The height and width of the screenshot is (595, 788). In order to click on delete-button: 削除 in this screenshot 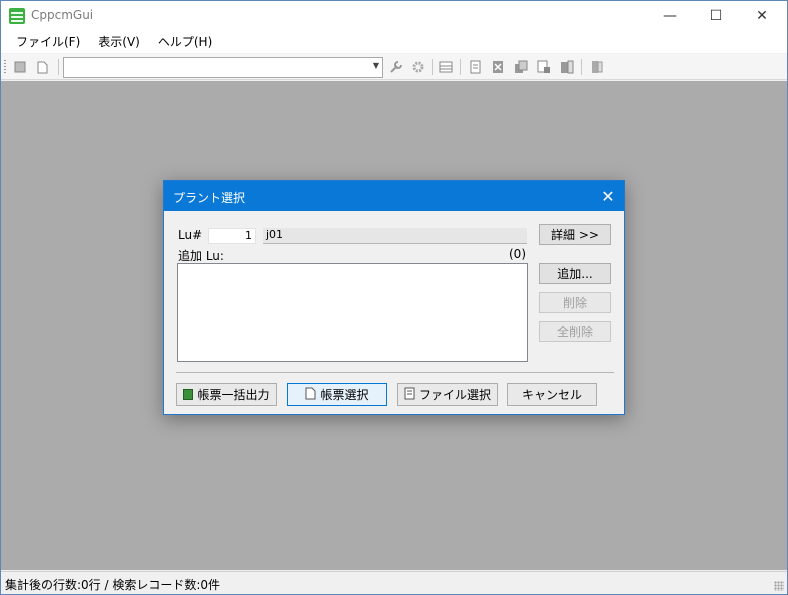, I will do `click(575, 302)`.